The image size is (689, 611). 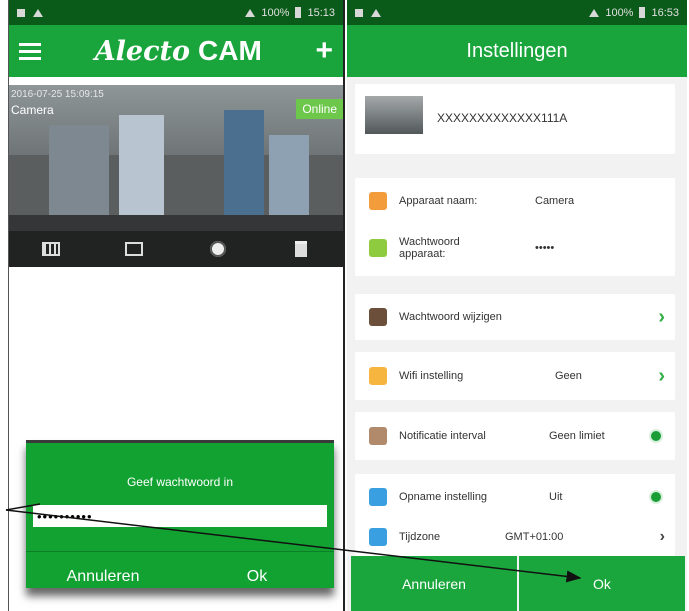 I want to click on password-dialog: Geef wachtwoord in Annuleren Ok, so click(x=180, y=514).